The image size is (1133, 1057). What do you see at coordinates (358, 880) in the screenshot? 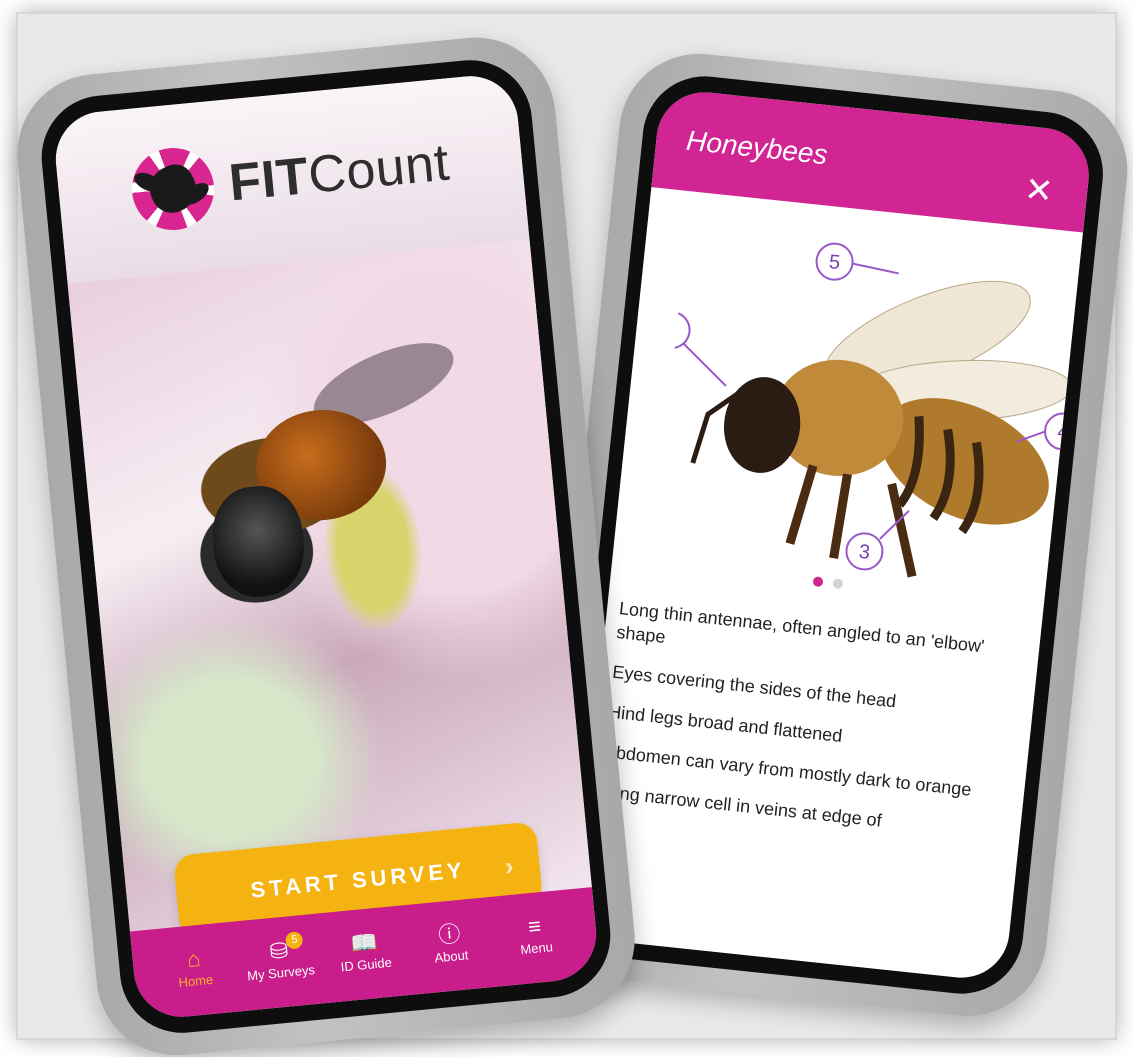
I see `start-survey-label: START SURVEY` at bounding box center [358, 880].